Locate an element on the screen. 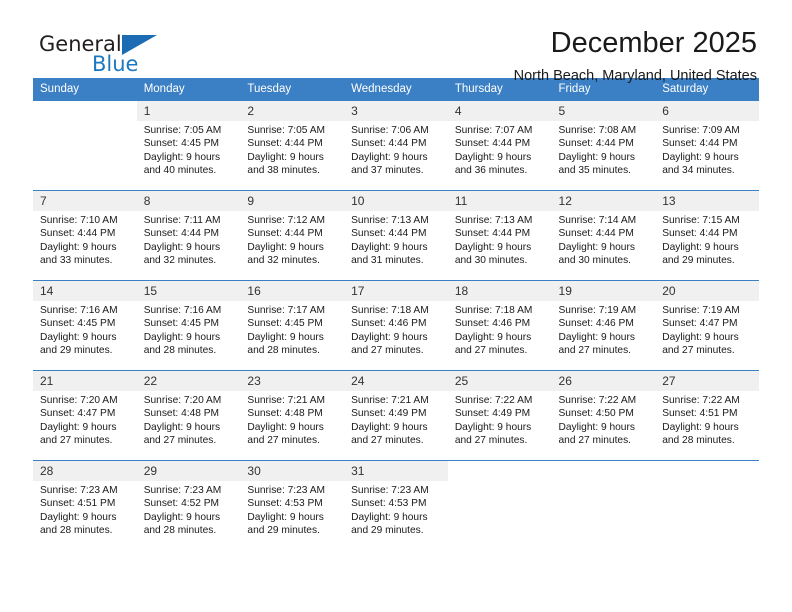 The image size is (792, 612). daylight-text-line2: and 33 minutes. is located at coordinates (76, 261).